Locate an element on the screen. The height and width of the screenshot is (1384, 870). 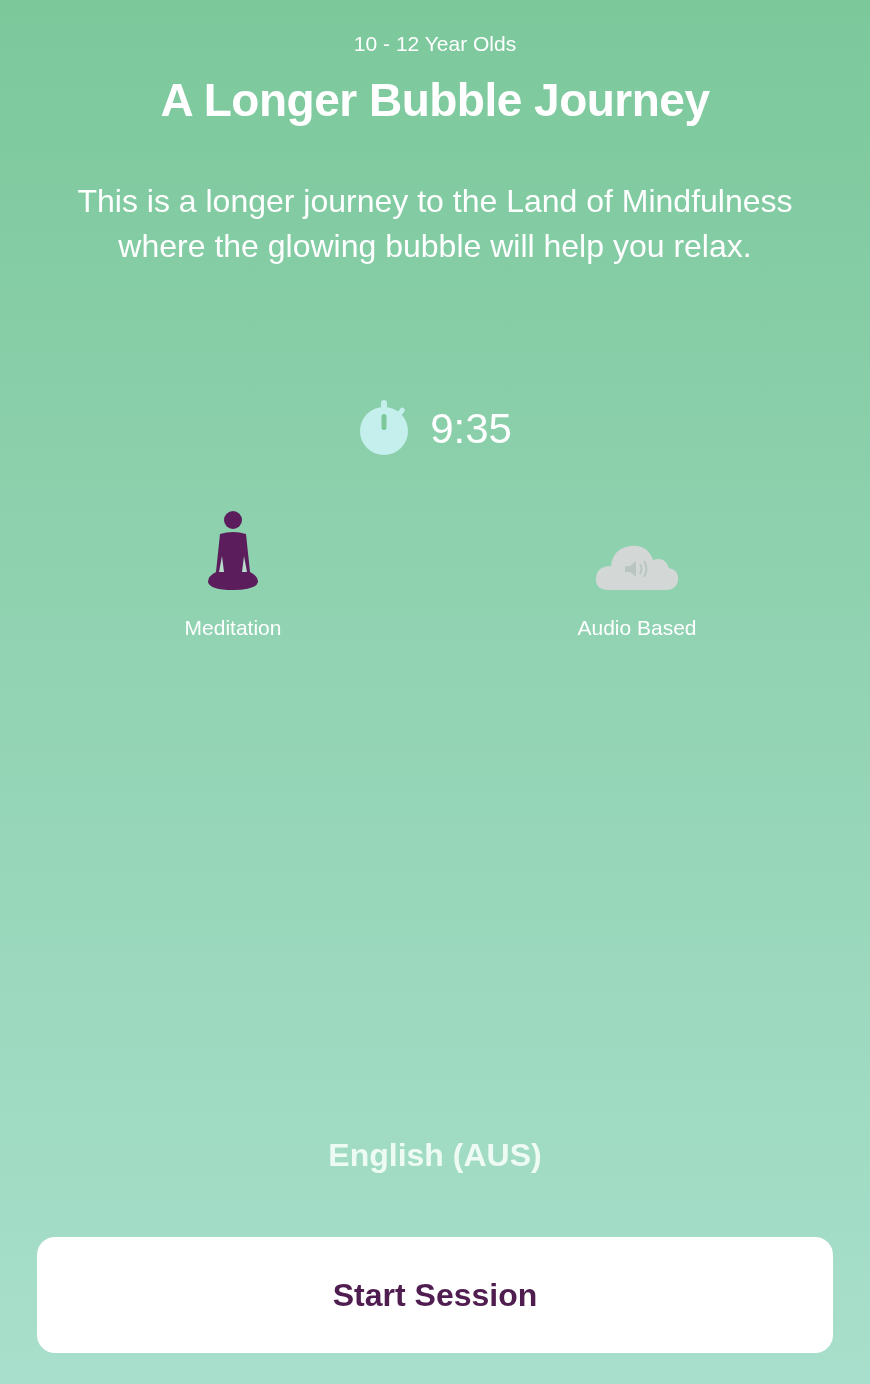
session-title: A Longer Bubble Journey is located at coordinates (435, 100).